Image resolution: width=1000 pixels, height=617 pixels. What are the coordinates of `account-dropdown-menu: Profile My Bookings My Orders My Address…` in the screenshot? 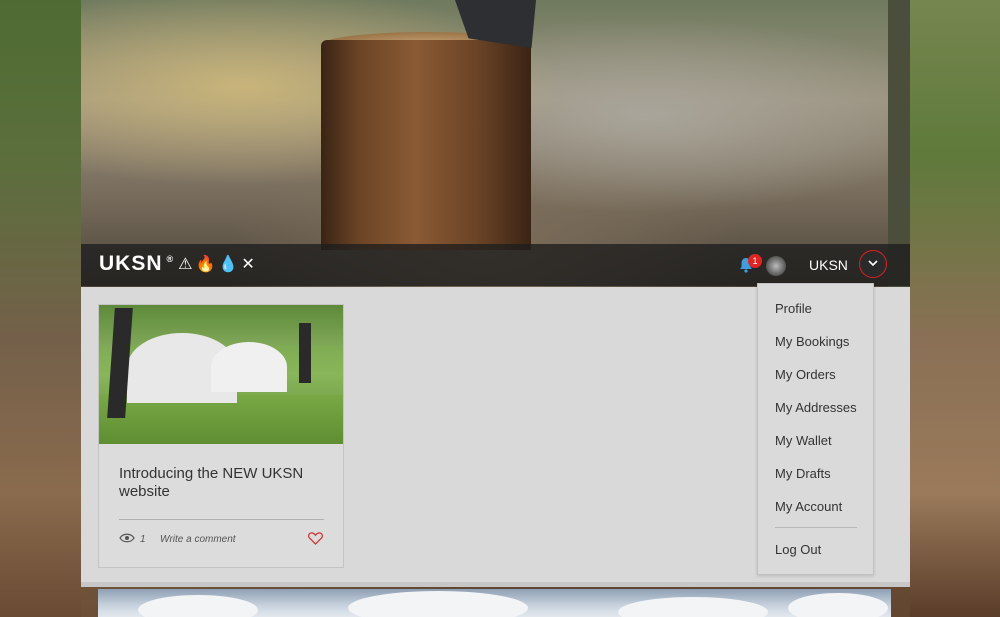 It's located at (815, 429).